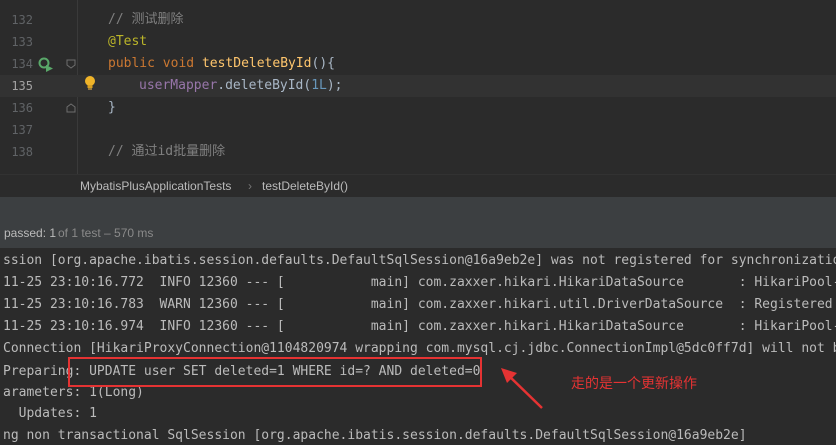 This screenshot has height=445, width=836. Describe the element at coordinates (50, 413) in the screenshot. I see `console-line: Updates: 1` at that location.